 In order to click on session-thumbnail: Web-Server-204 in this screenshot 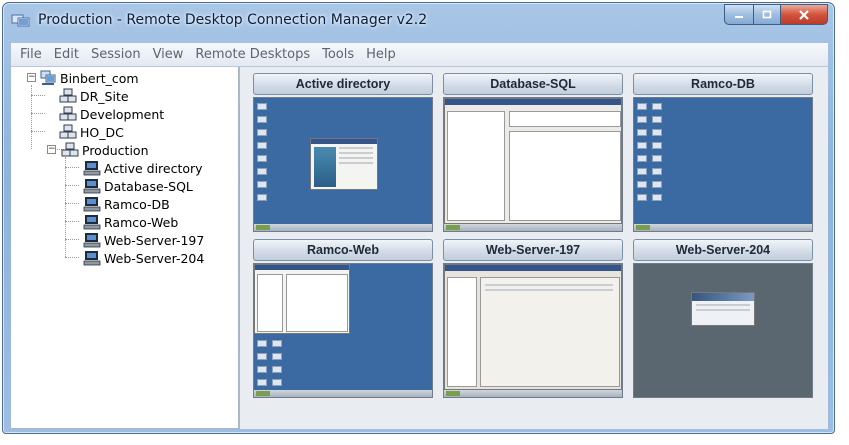, I will do `click(723, 318)`.